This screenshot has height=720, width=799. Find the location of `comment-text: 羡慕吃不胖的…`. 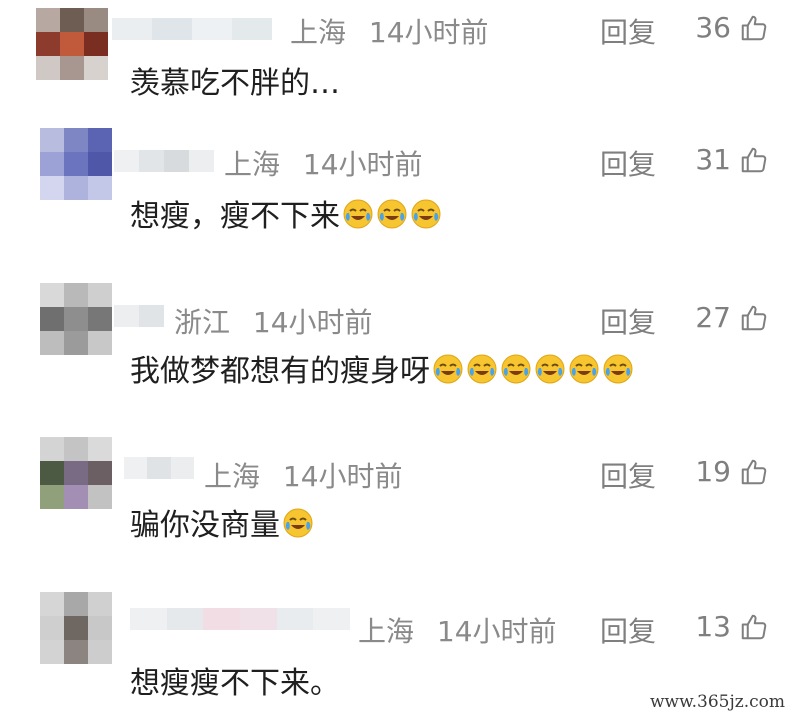

comment-text: 羡慕吃不胖的… is located at coordinates (235, 83).